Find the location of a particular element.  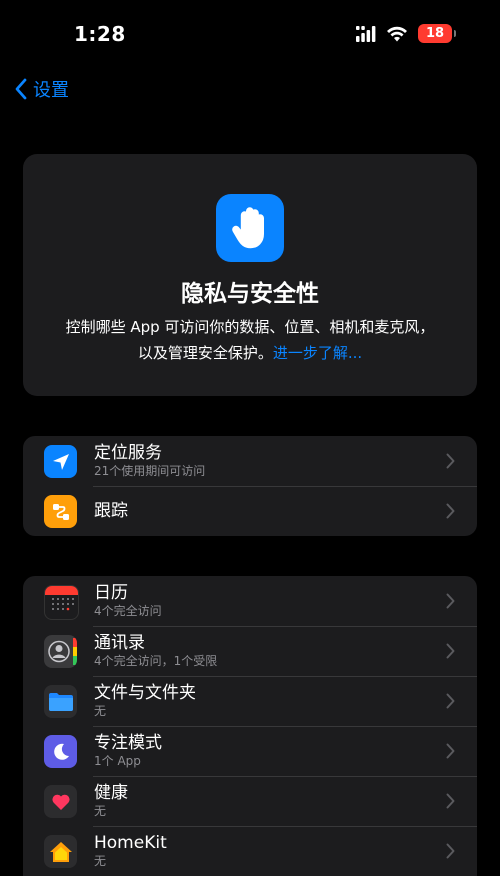

back-button: 设置 is located at coordinates (41, 89).